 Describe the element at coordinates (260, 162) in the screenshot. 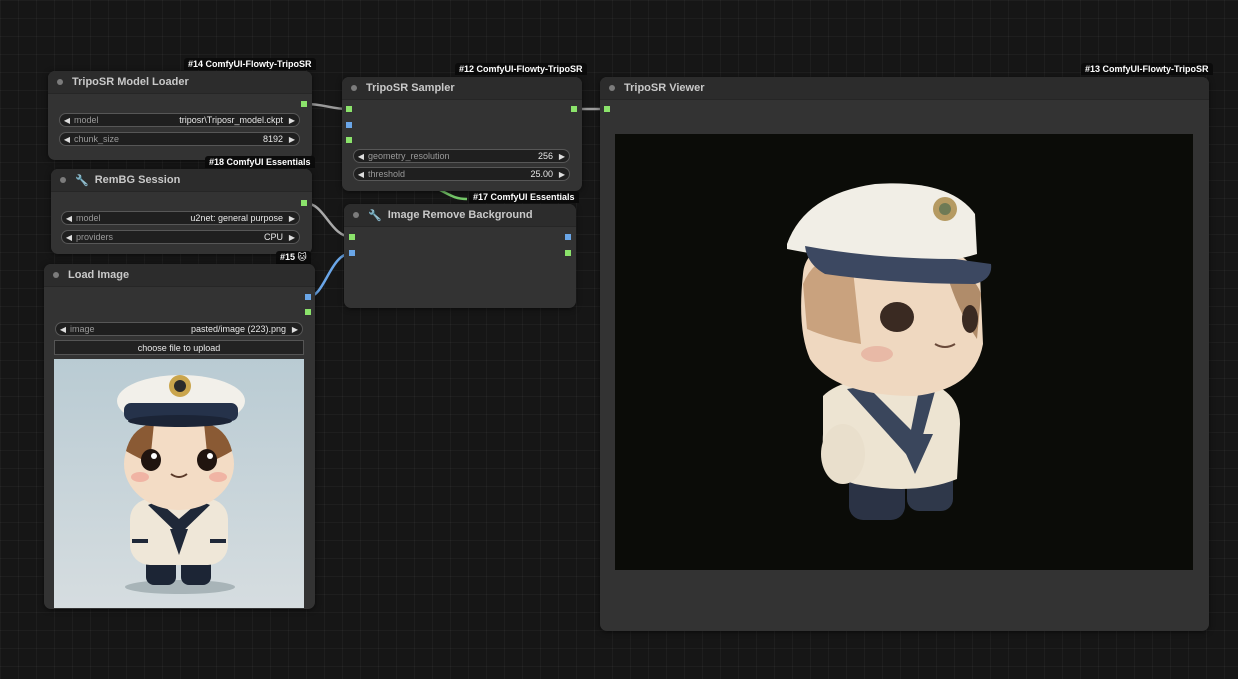

I see `node-badge-rembg-session: #18 ComfyUI Essentials` at that location.